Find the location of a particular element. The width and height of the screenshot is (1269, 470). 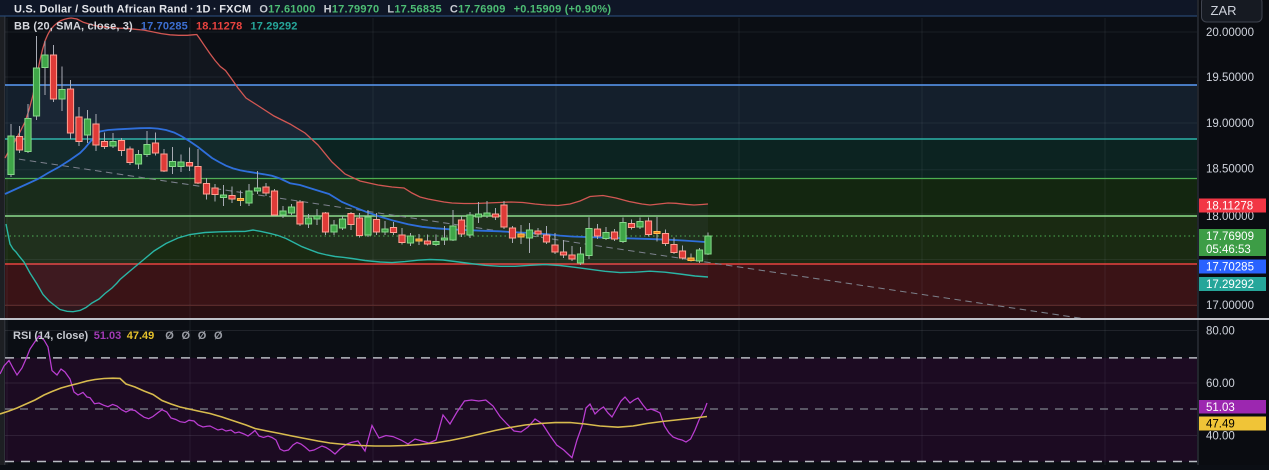

svg-text: 60.00 is located at coordinates (1220, 384).